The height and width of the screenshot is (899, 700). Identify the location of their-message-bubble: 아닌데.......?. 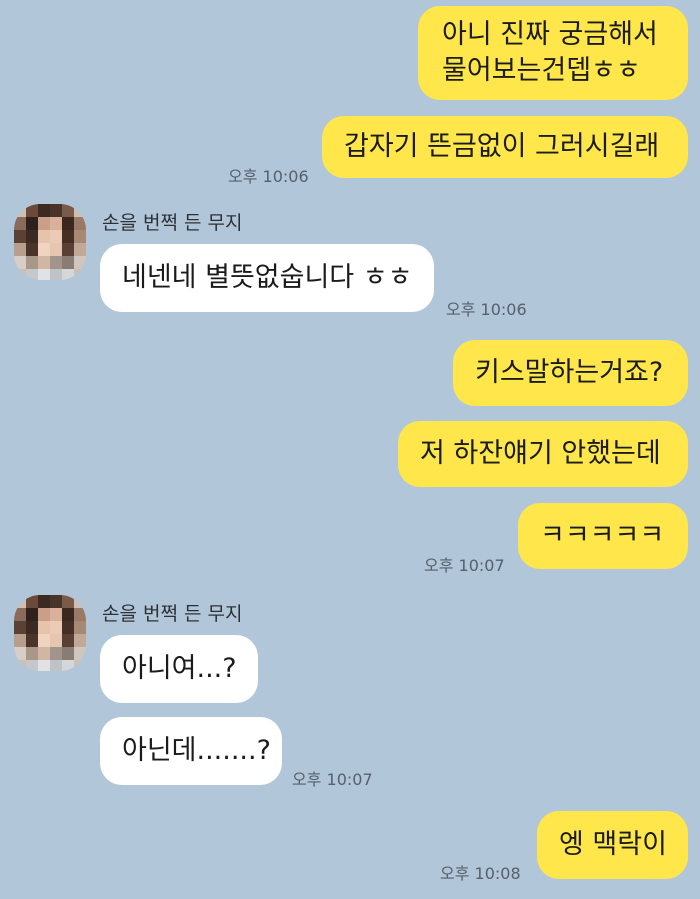
(191, 751).